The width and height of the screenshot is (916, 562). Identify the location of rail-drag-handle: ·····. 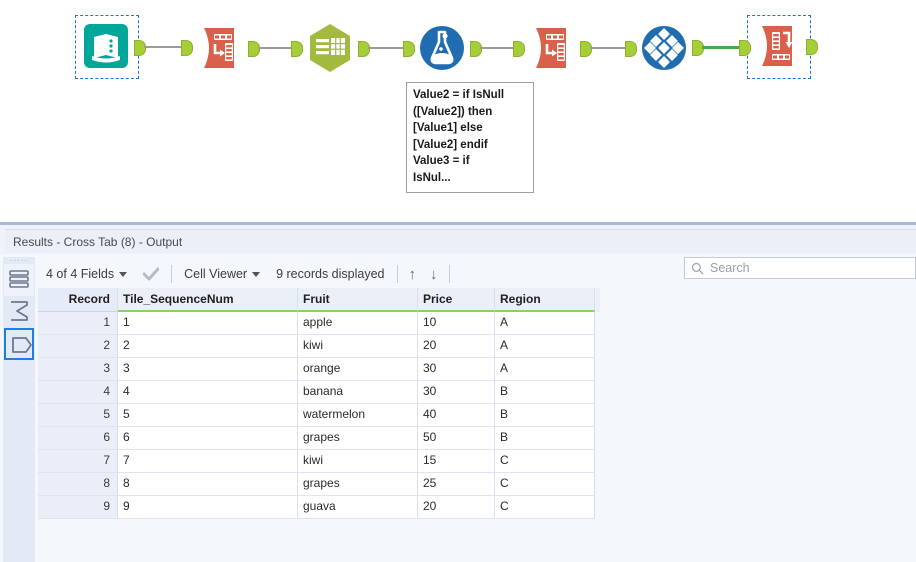
(19, 261).